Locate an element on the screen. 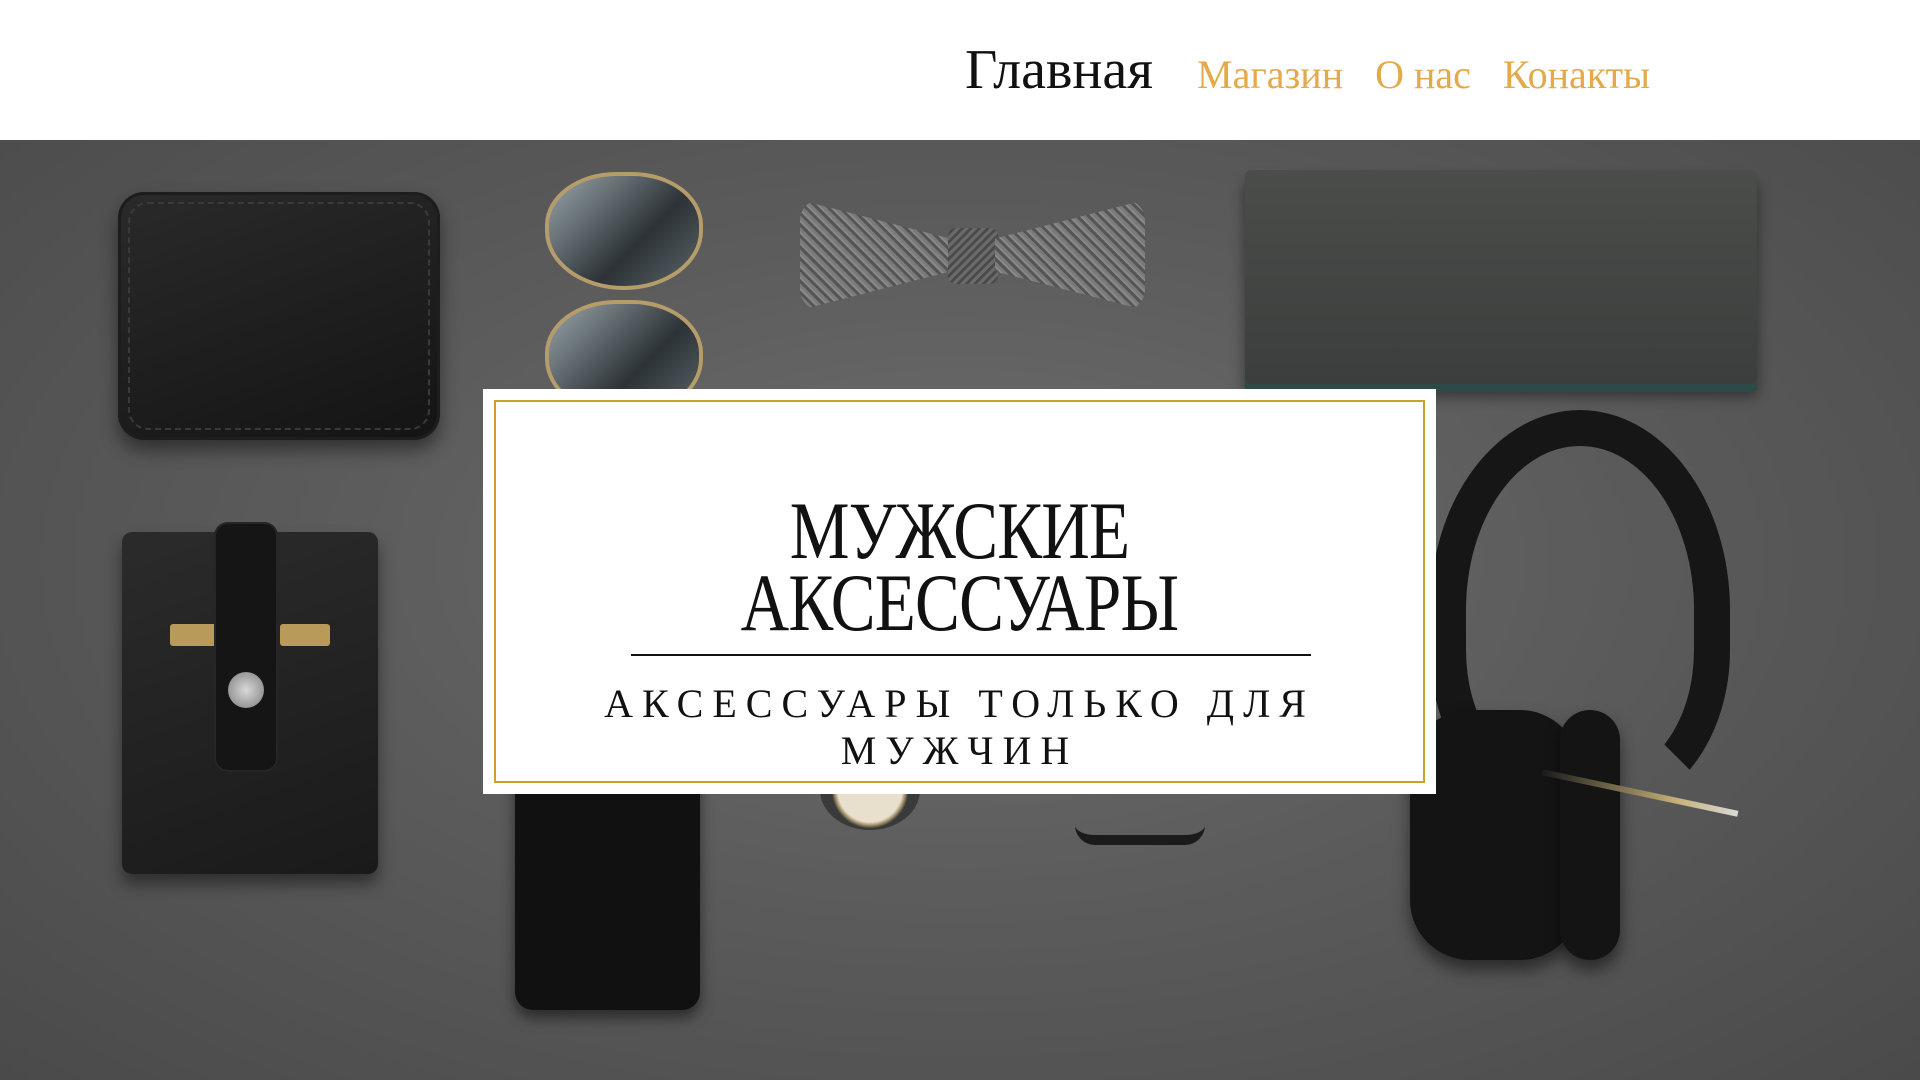 The height and width of the screenshot is (1080, 1920). cardholder-image is located at coordinates (250, 698).